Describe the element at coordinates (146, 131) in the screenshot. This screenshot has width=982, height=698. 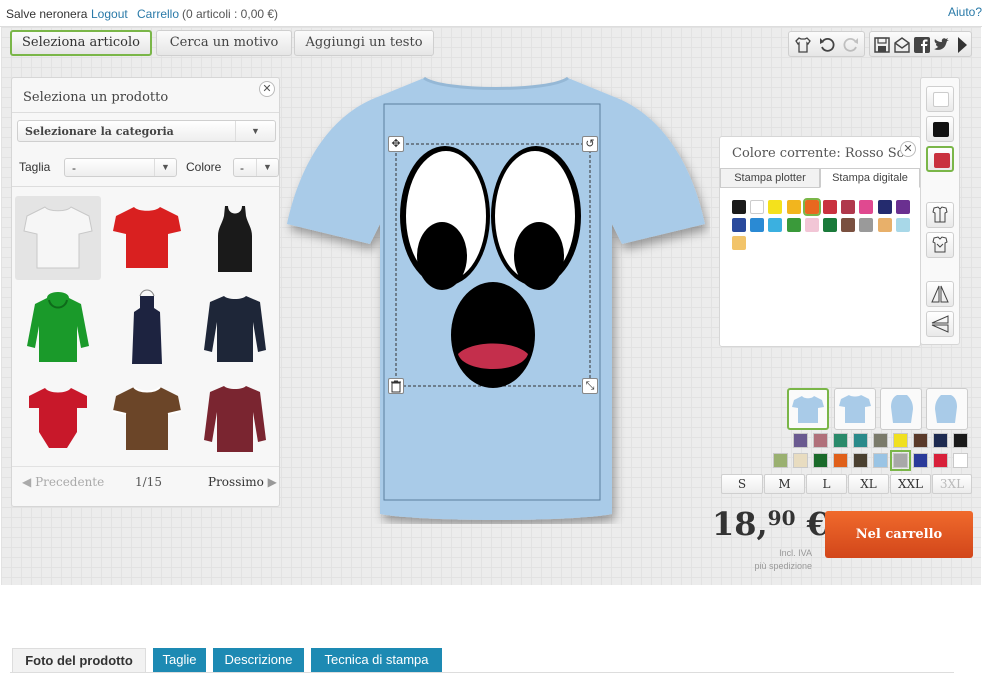
I see `category-select: Selezionare la categoria ▼` at that location.